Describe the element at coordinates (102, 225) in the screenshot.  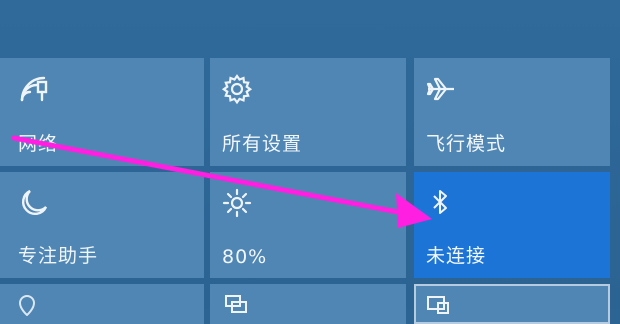
I see `tile-focus-assist: 专注助手` at that location.